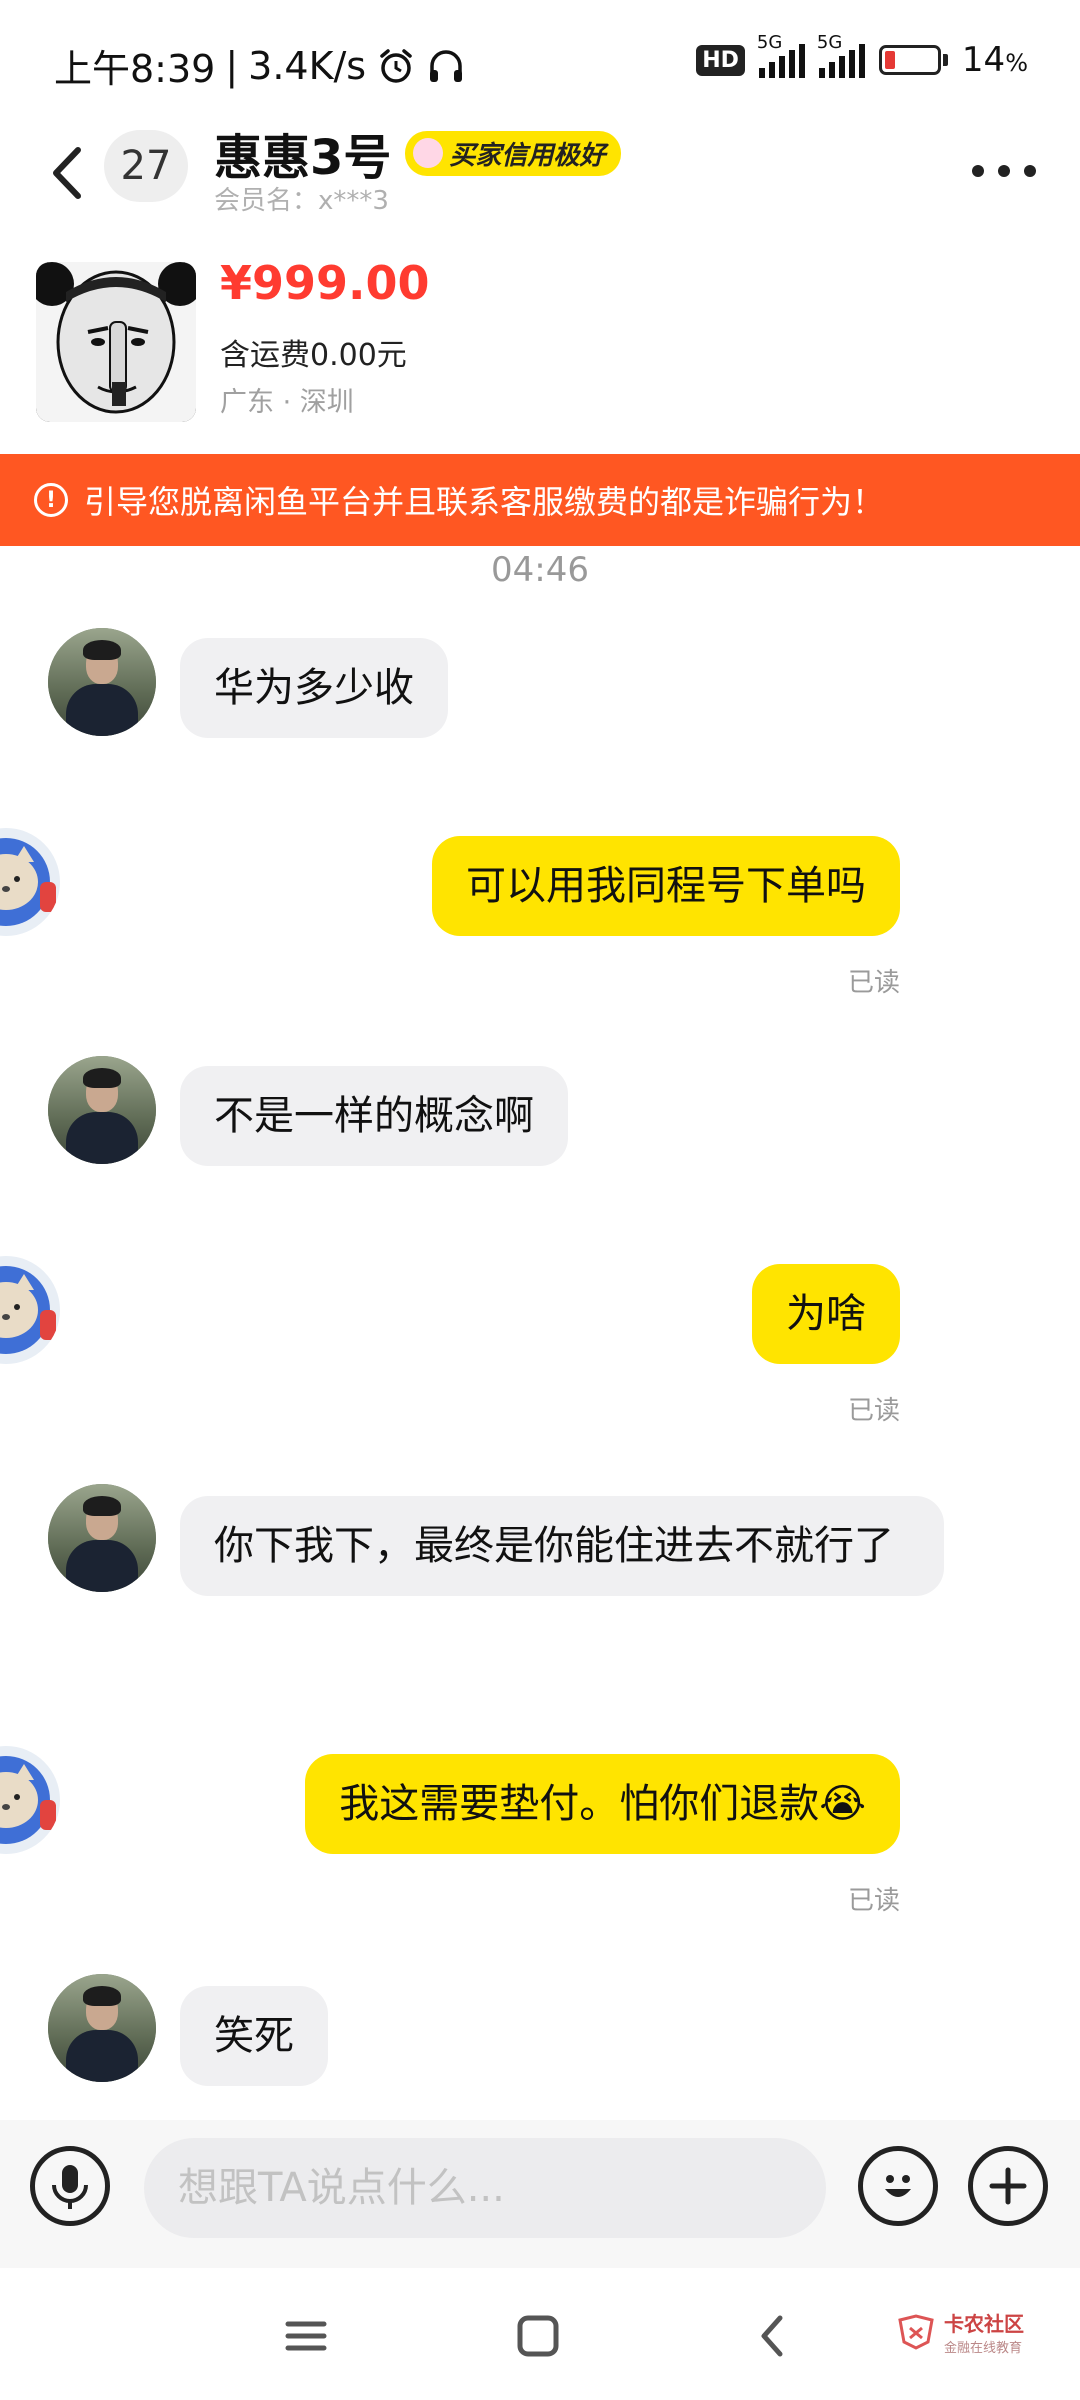  Describe the element at coordinates (602, 1804) in the screenshot. I see `sent-message-bubble: 我这需要垫付。怕你们退款😭` at that location.